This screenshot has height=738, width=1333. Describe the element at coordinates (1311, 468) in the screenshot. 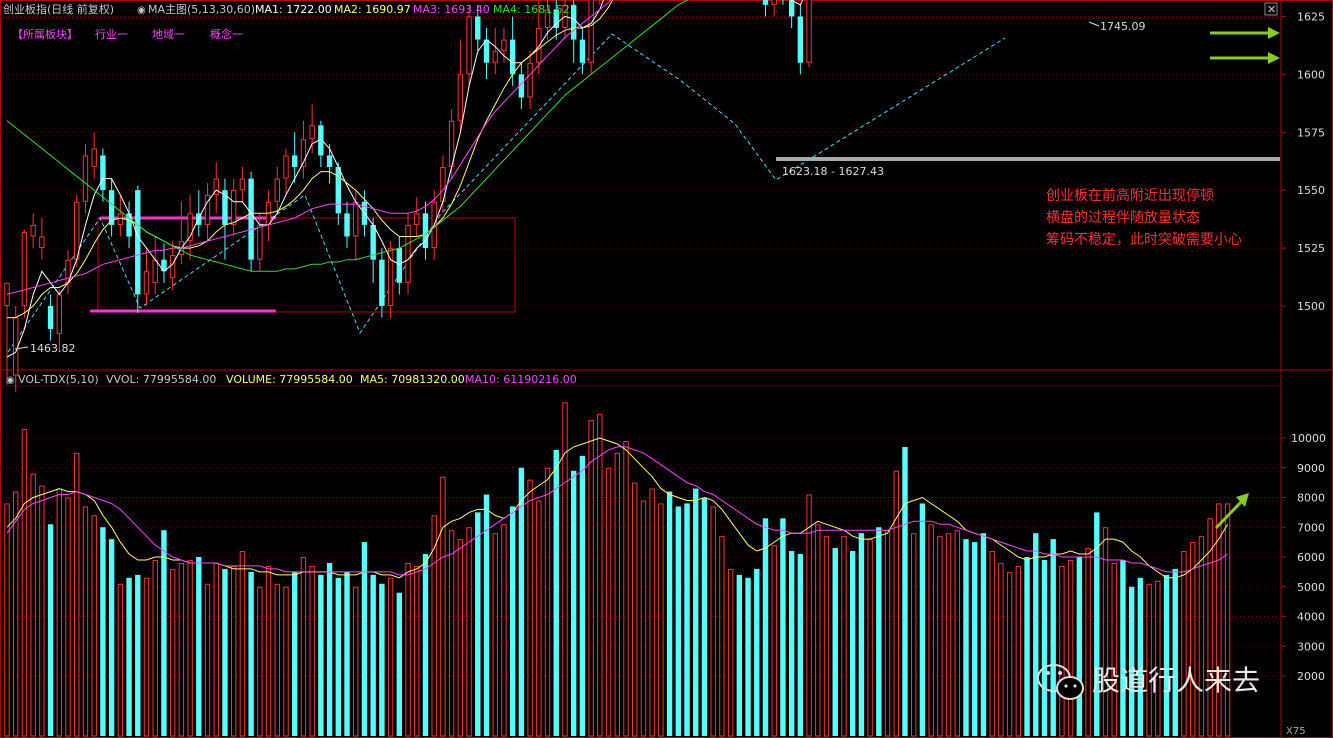

I see `volume-tick-label: 9000` at that location.